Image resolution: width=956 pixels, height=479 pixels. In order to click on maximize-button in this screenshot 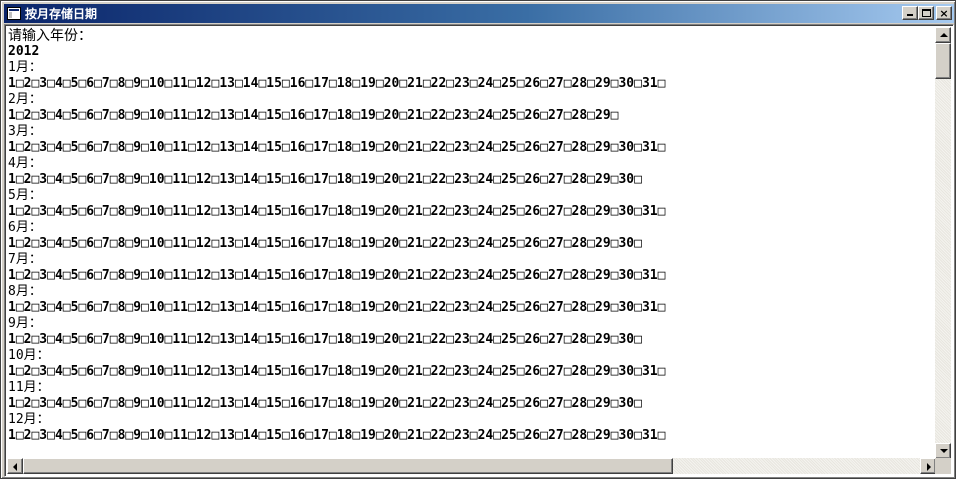, I will do `click(926, 13)`.